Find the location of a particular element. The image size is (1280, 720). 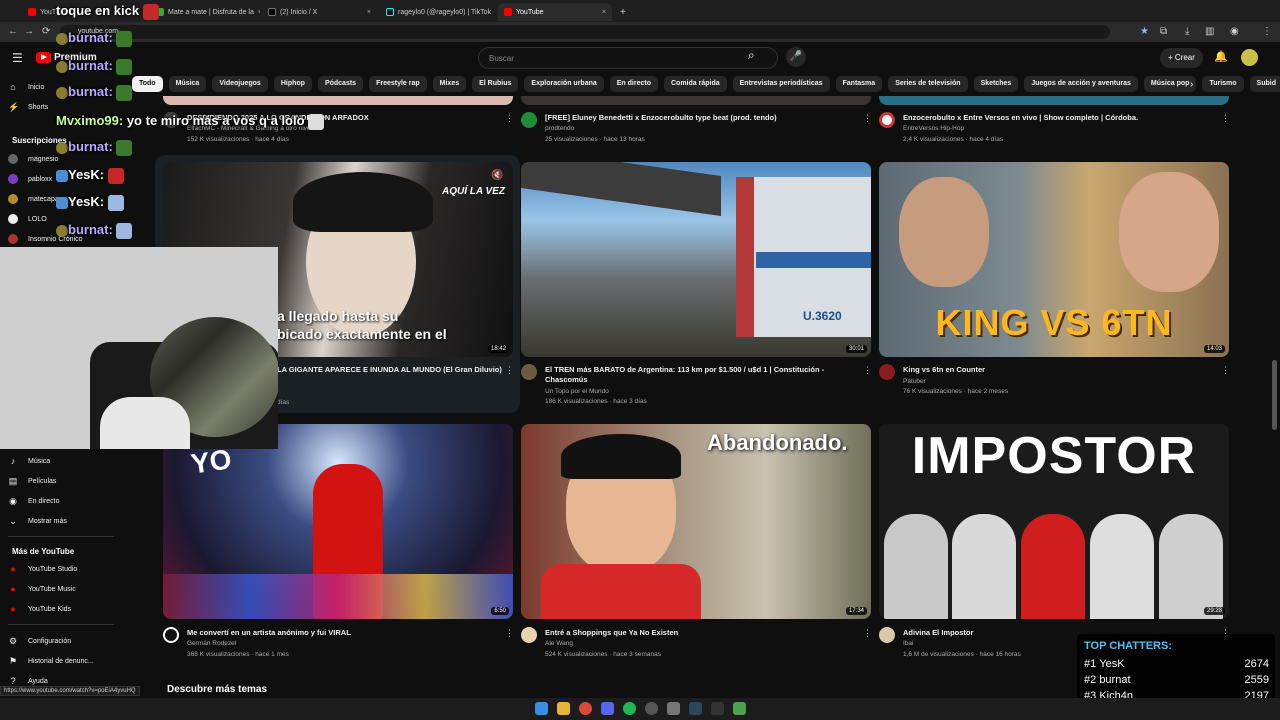

chip: Pódcasts is located at coordinates (340, 84).